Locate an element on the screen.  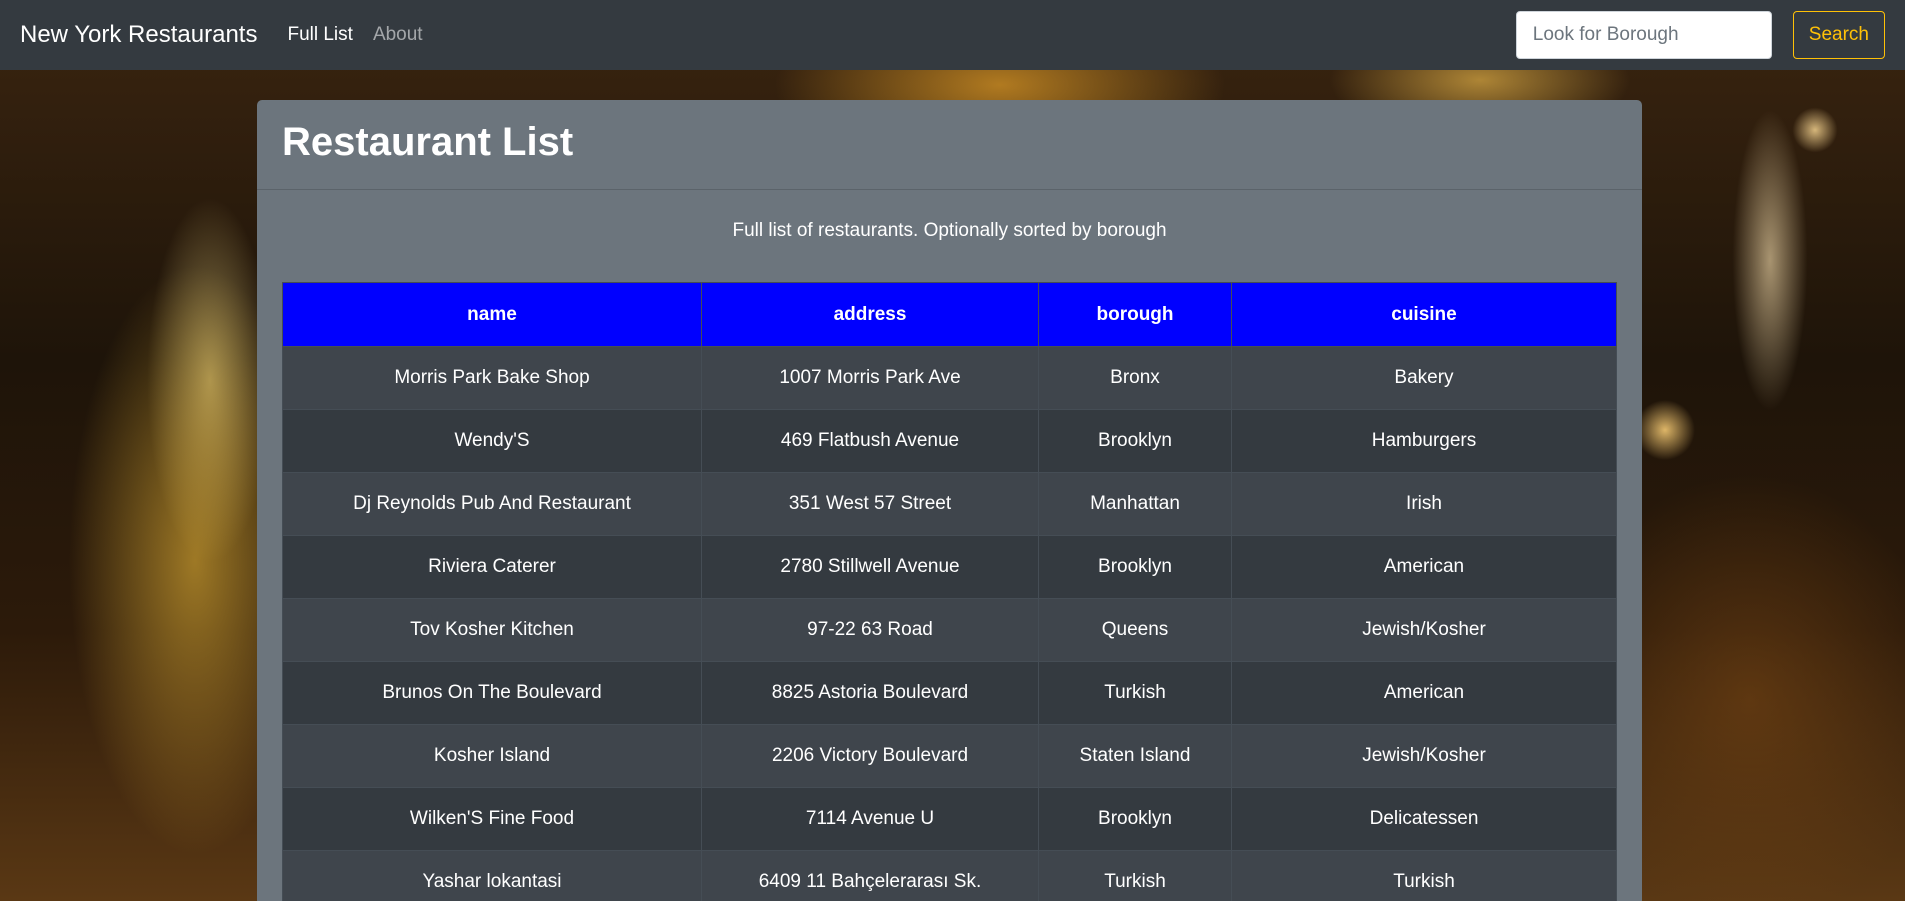
cell-cuisine: Bakery is located at coordinates (1424, 378).